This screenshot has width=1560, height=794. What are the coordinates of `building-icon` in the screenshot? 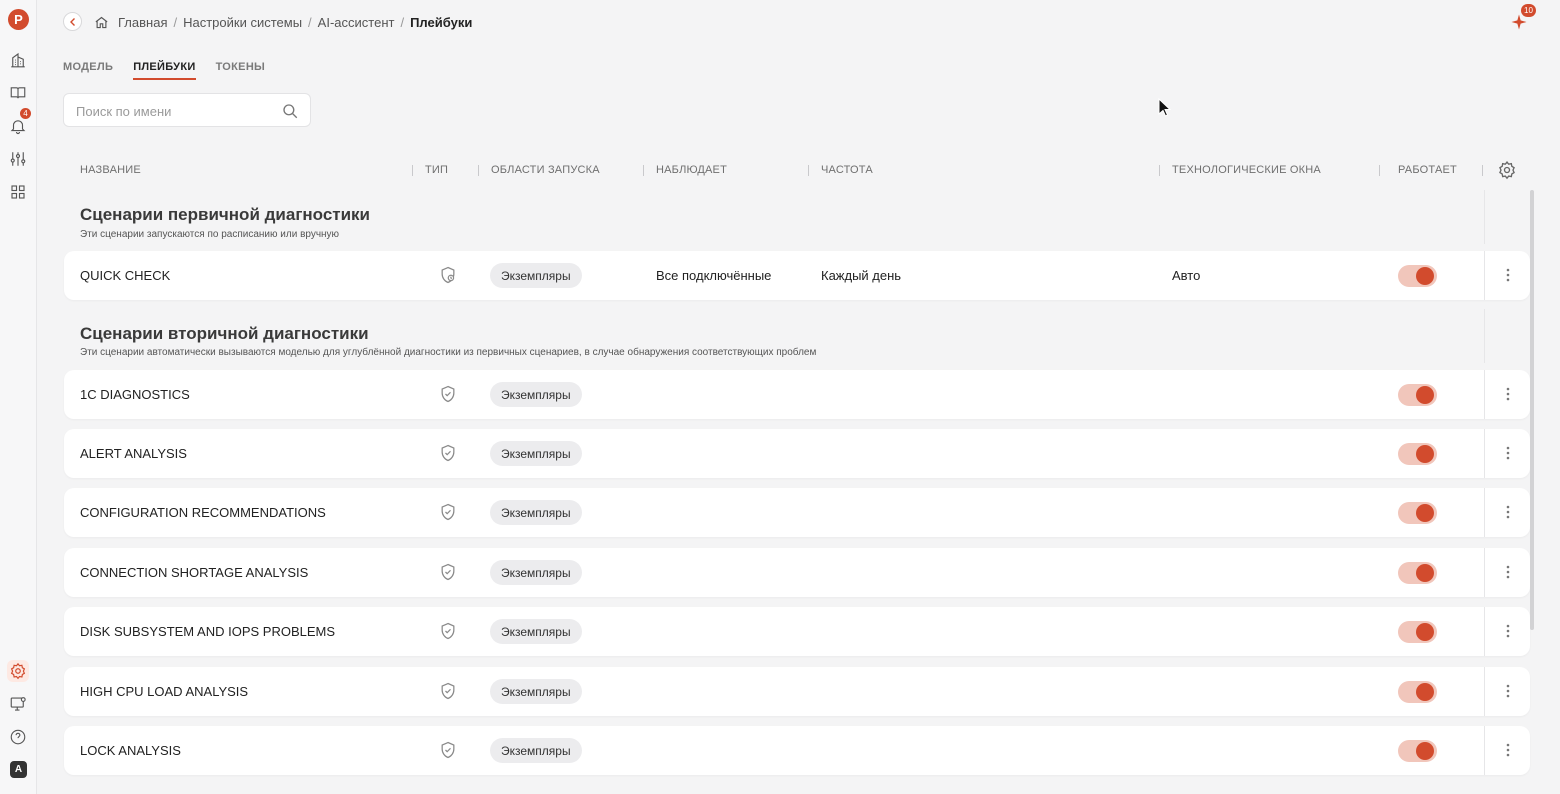 It's located at (18, 60).